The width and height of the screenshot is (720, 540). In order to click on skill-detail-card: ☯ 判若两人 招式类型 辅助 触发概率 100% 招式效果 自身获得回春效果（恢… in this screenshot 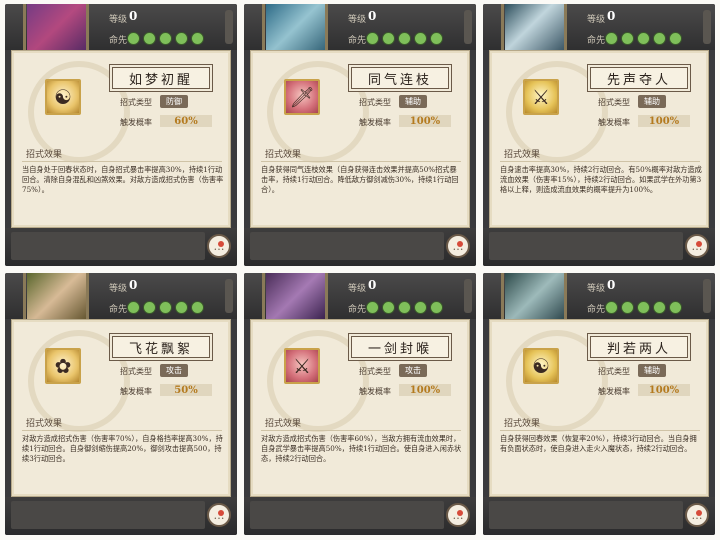, I will do `click(599, 408)`.